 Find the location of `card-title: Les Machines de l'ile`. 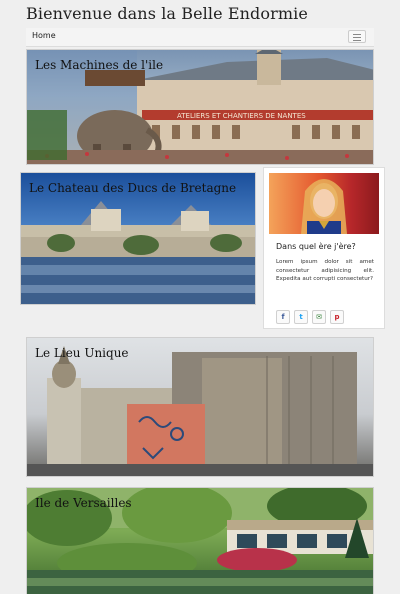

card-title: Les Machines de l'ile is located at coordinates (99, 65).